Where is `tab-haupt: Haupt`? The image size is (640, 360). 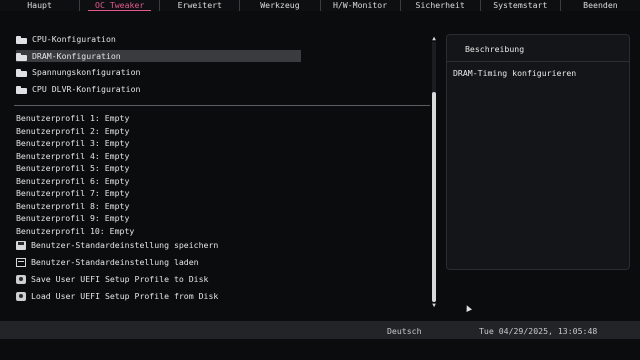 tab-haupt: Haupt is located at coordinates (40, 5).